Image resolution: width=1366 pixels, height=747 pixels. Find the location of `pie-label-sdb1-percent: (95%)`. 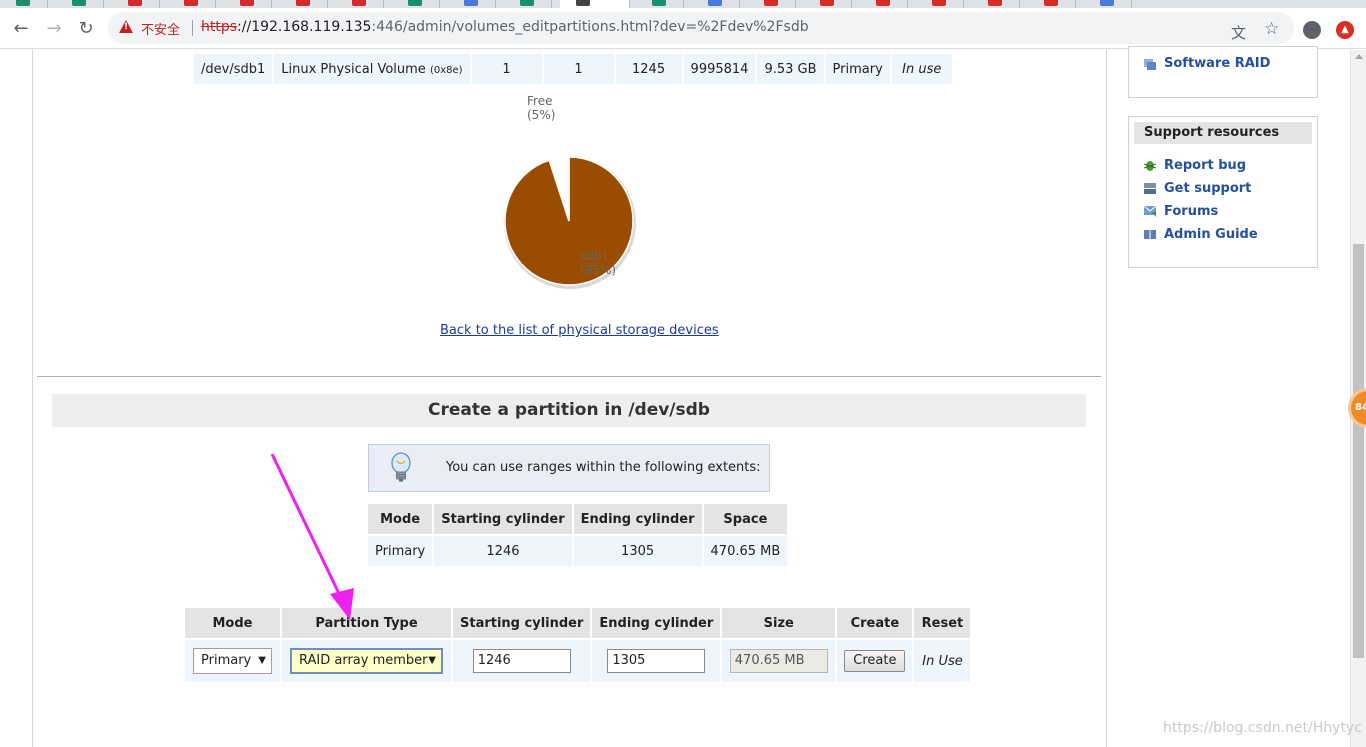

pie-label-sdb1-percent: (95%) is located at coordinates (598, 270).